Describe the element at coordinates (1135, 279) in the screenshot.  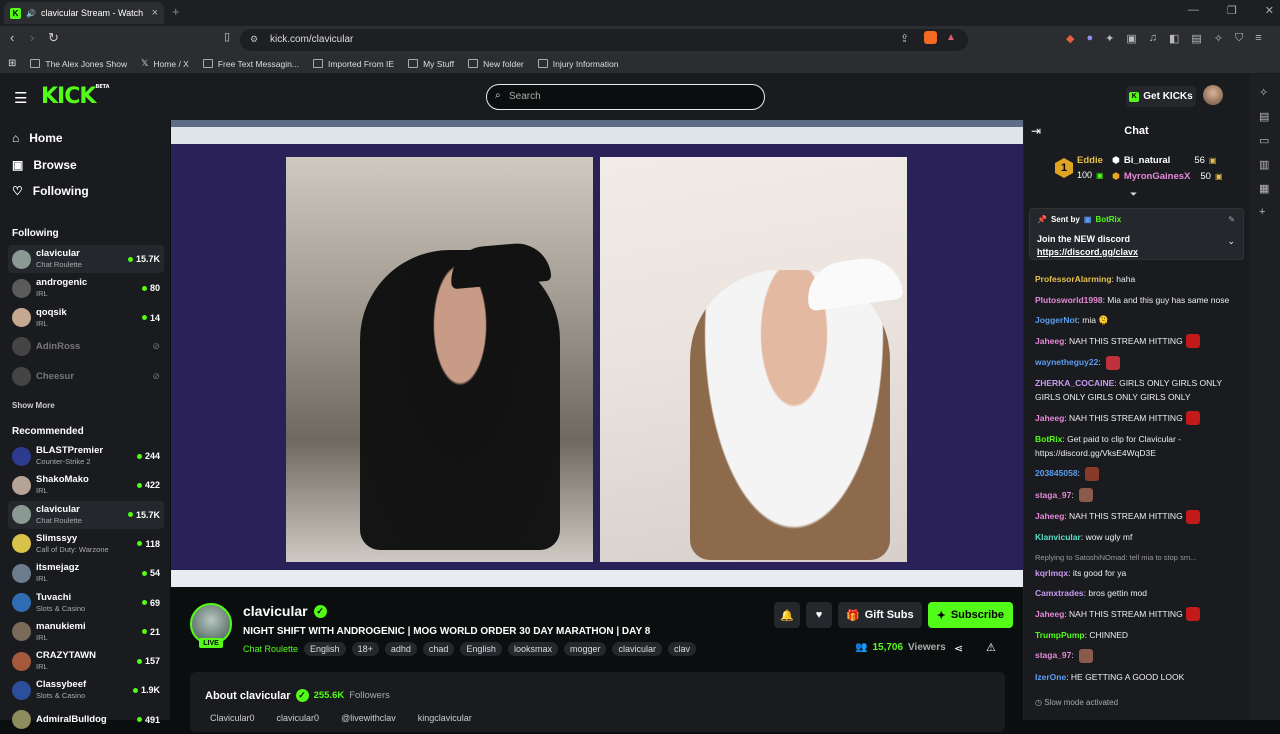
I see `chat-message: ProfessorAlarming: haha` at that location.